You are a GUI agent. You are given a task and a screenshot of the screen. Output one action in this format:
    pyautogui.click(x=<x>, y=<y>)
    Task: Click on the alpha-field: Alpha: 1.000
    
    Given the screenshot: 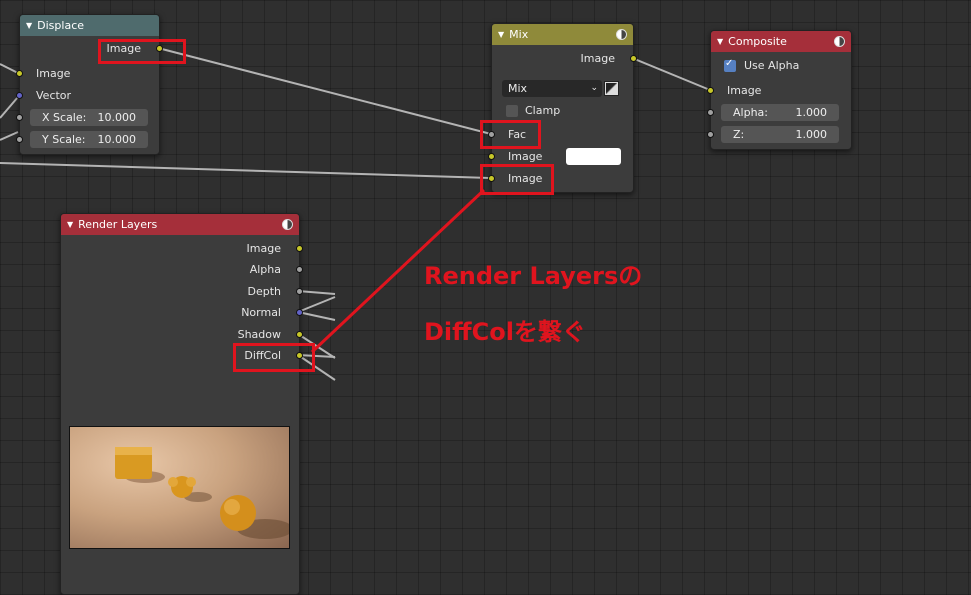 What is the action you would take?
    pyautogui.click(x=780, y=112)
    